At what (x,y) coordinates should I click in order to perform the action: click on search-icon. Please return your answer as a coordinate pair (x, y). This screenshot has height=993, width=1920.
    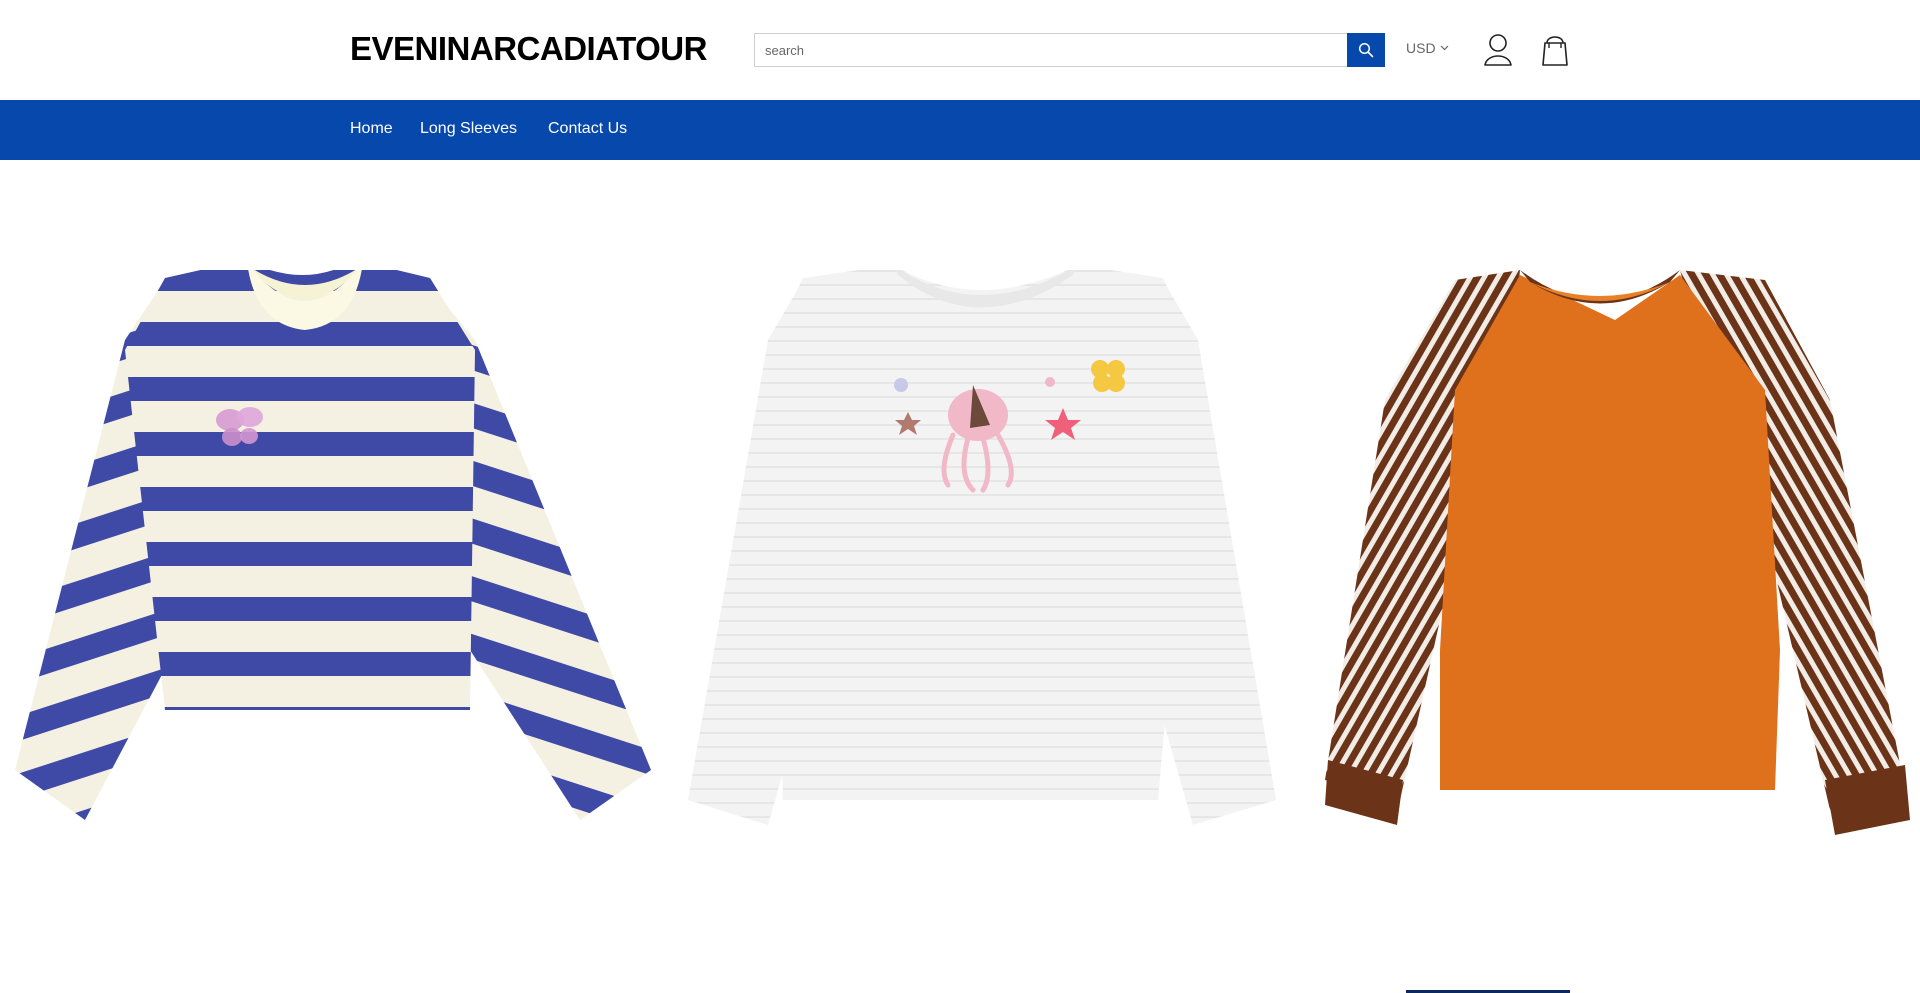
    Looking at the image, I should click on (1366, 50).